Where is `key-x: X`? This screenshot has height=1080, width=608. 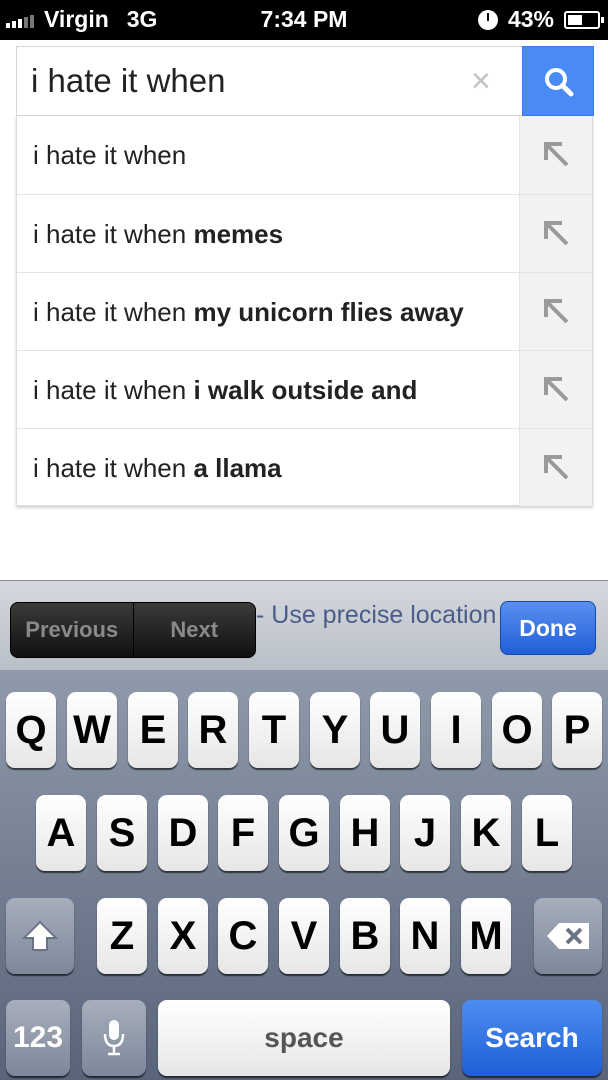 key-x: X is located at coordinates (183, 936).